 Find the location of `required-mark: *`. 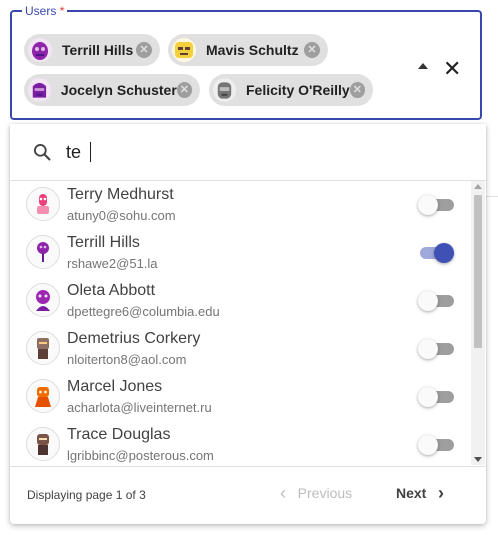

required-mark: * is located at coordinates (62, 11).